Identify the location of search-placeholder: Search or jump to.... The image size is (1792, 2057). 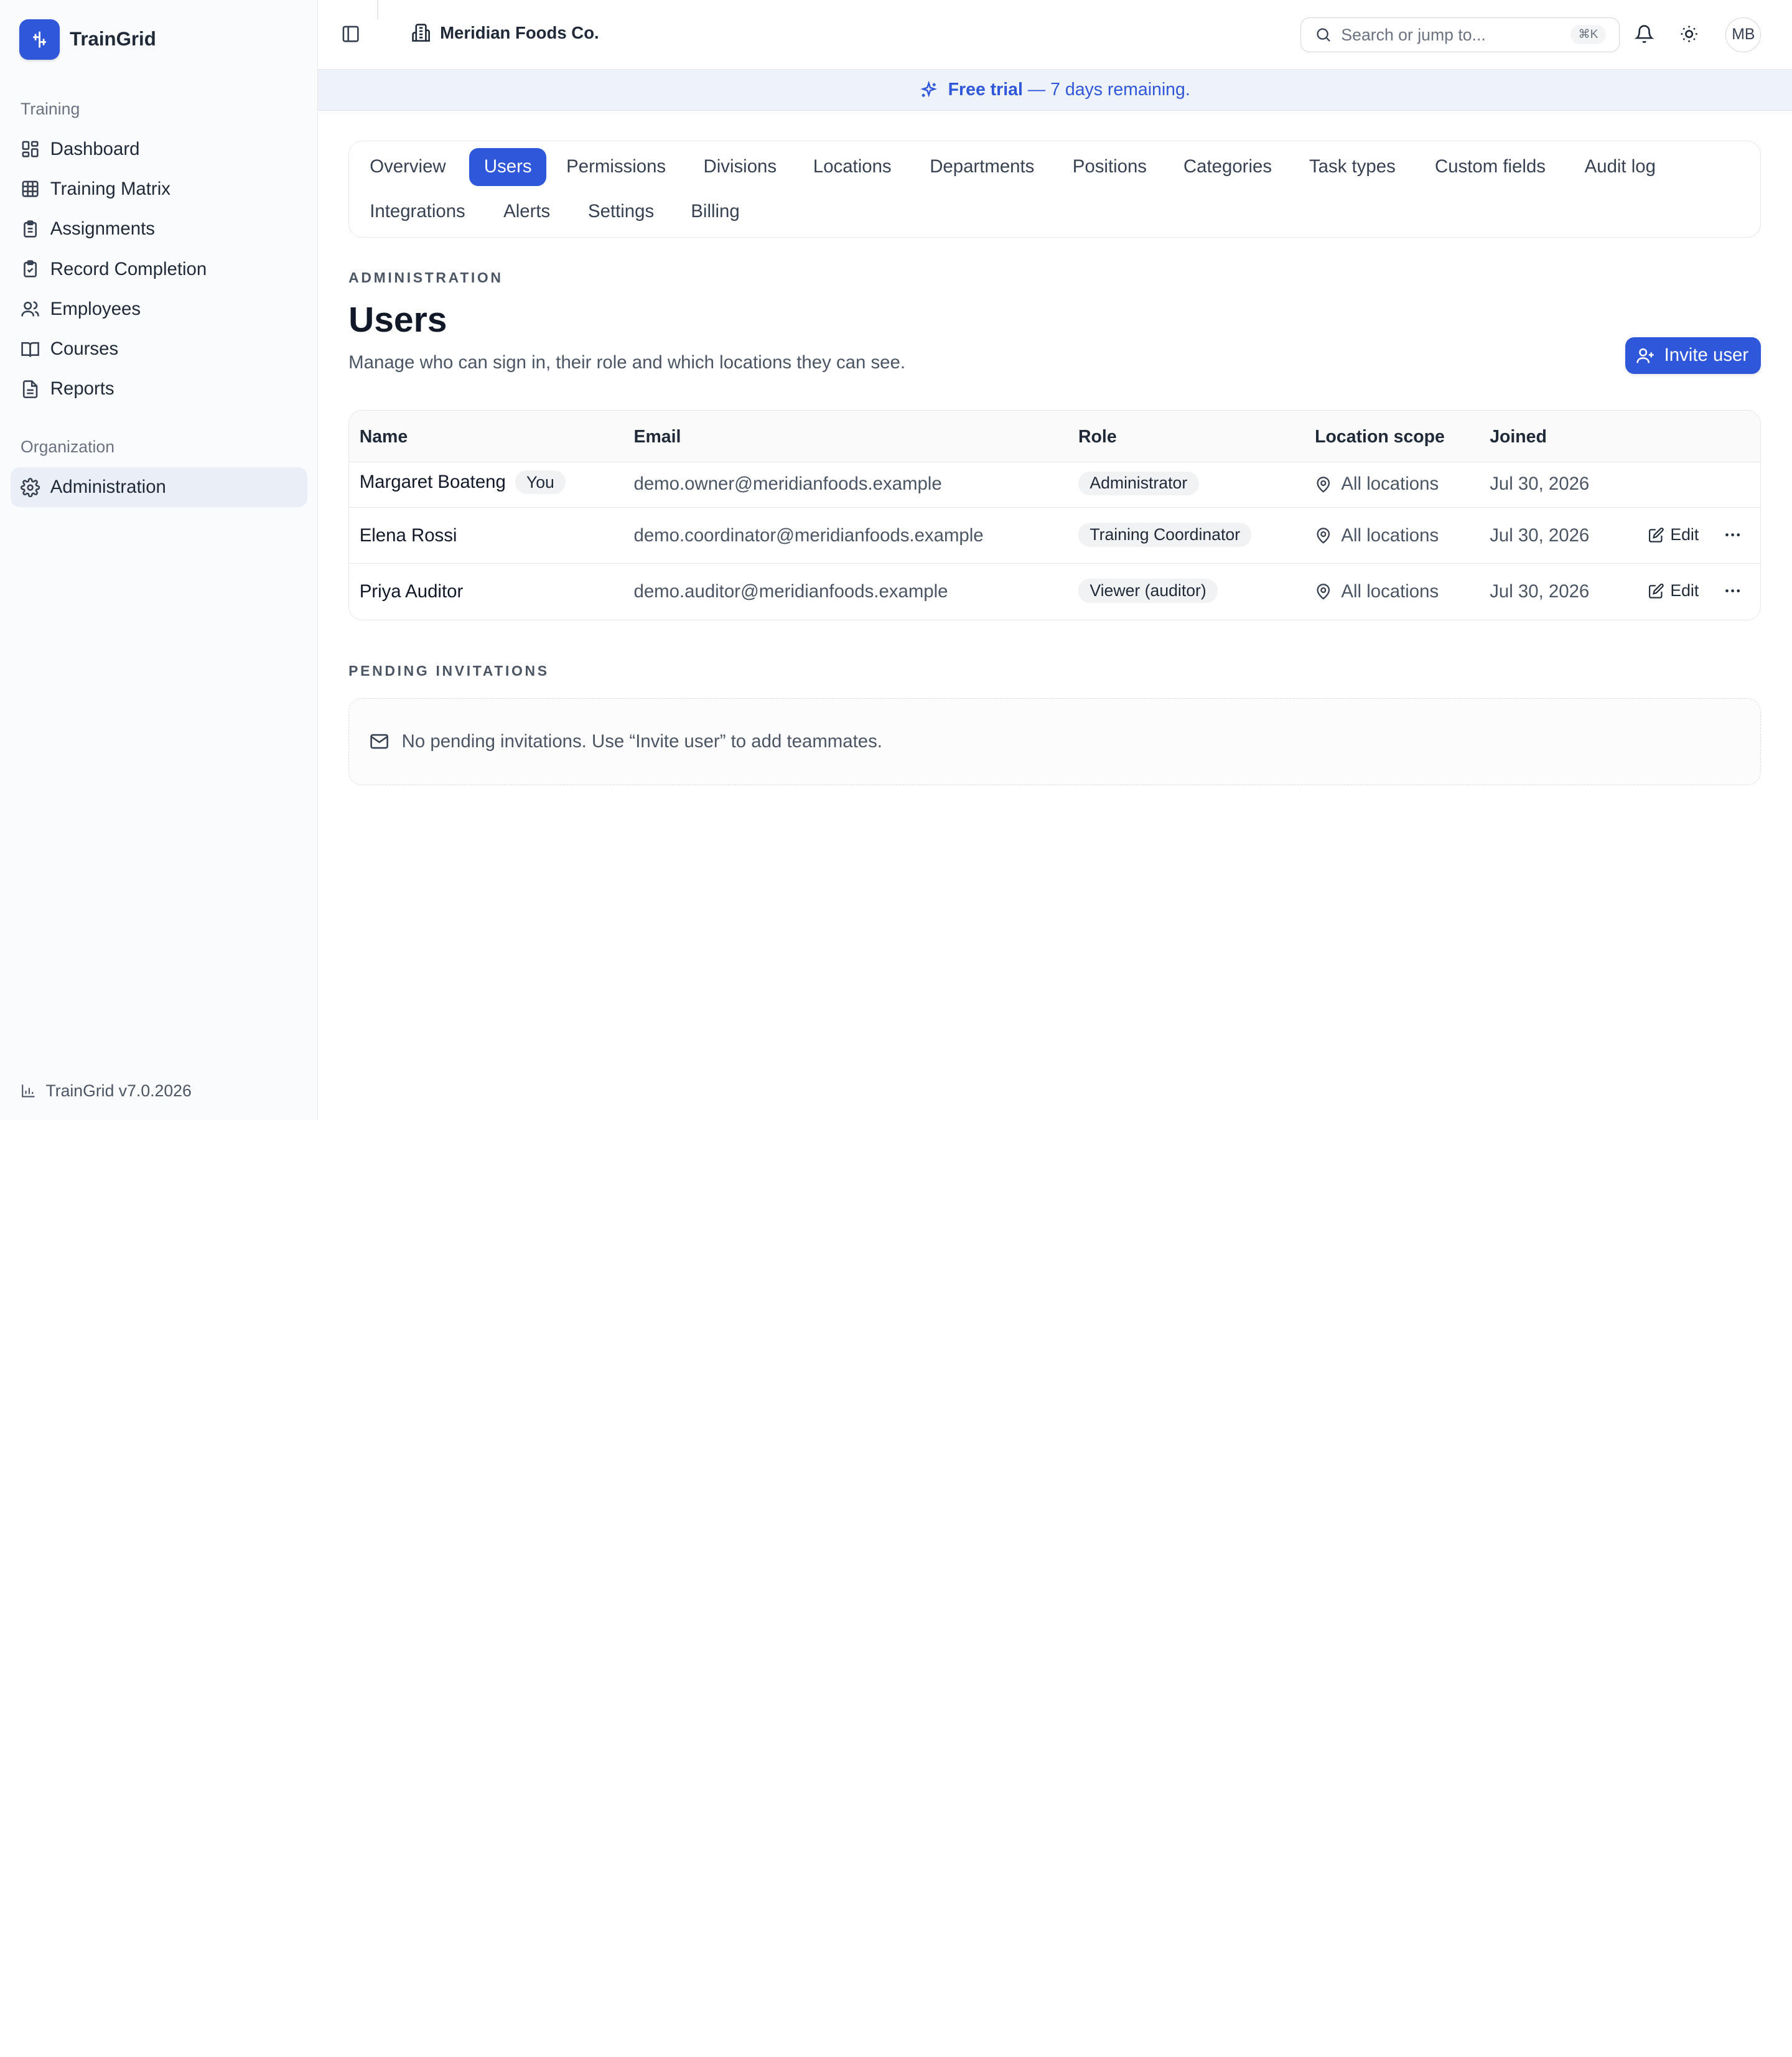
(1413, 34).